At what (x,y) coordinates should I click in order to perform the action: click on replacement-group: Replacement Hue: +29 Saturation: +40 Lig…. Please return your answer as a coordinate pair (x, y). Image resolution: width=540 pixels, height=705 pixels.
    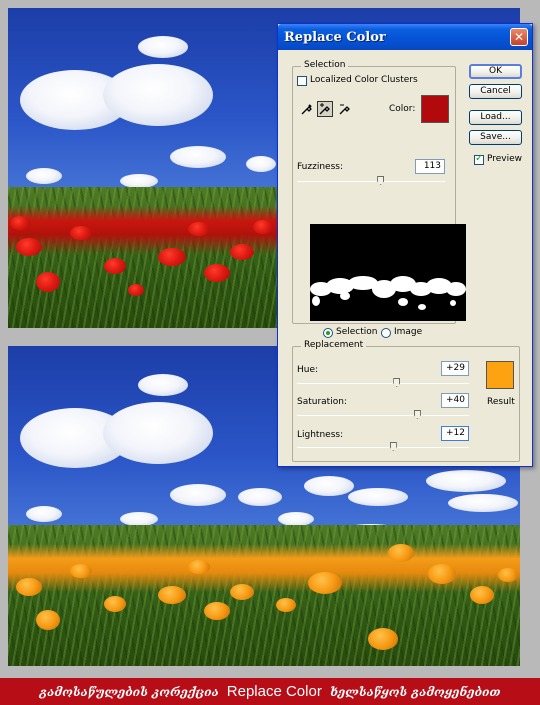
    Looking at the image, I should click on (406, 401).